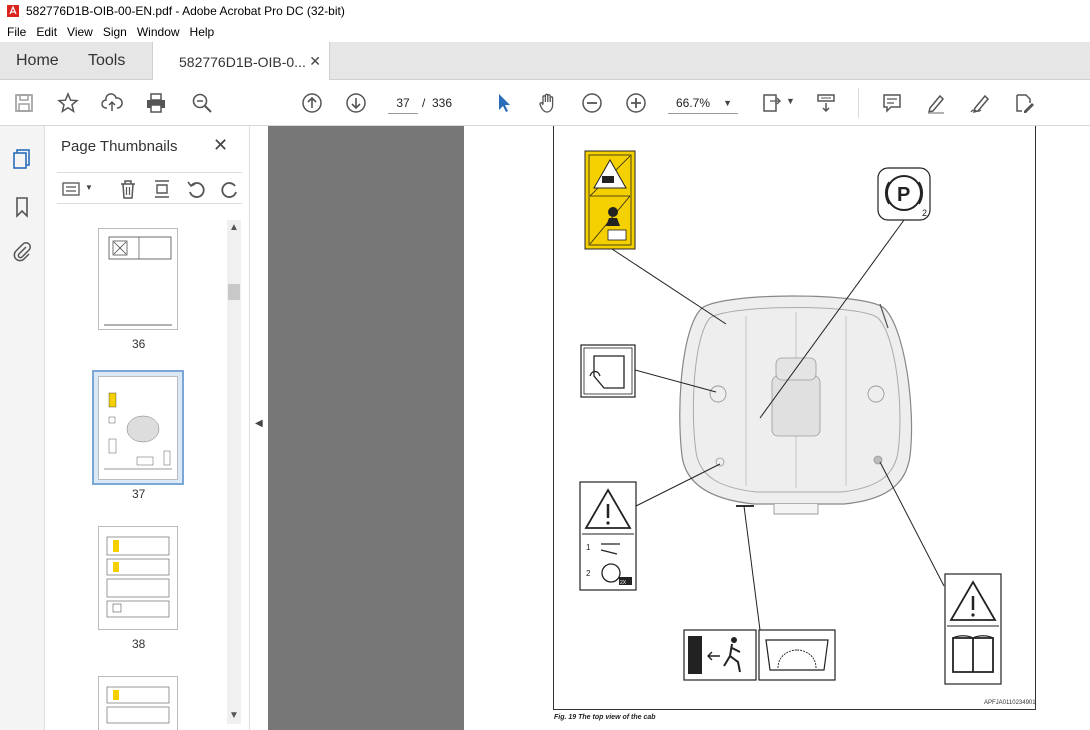  What do you see at coordinates (115, 32) in the screenshot?
I see `menu-sign: Sign` at bounding box center [115, 32].